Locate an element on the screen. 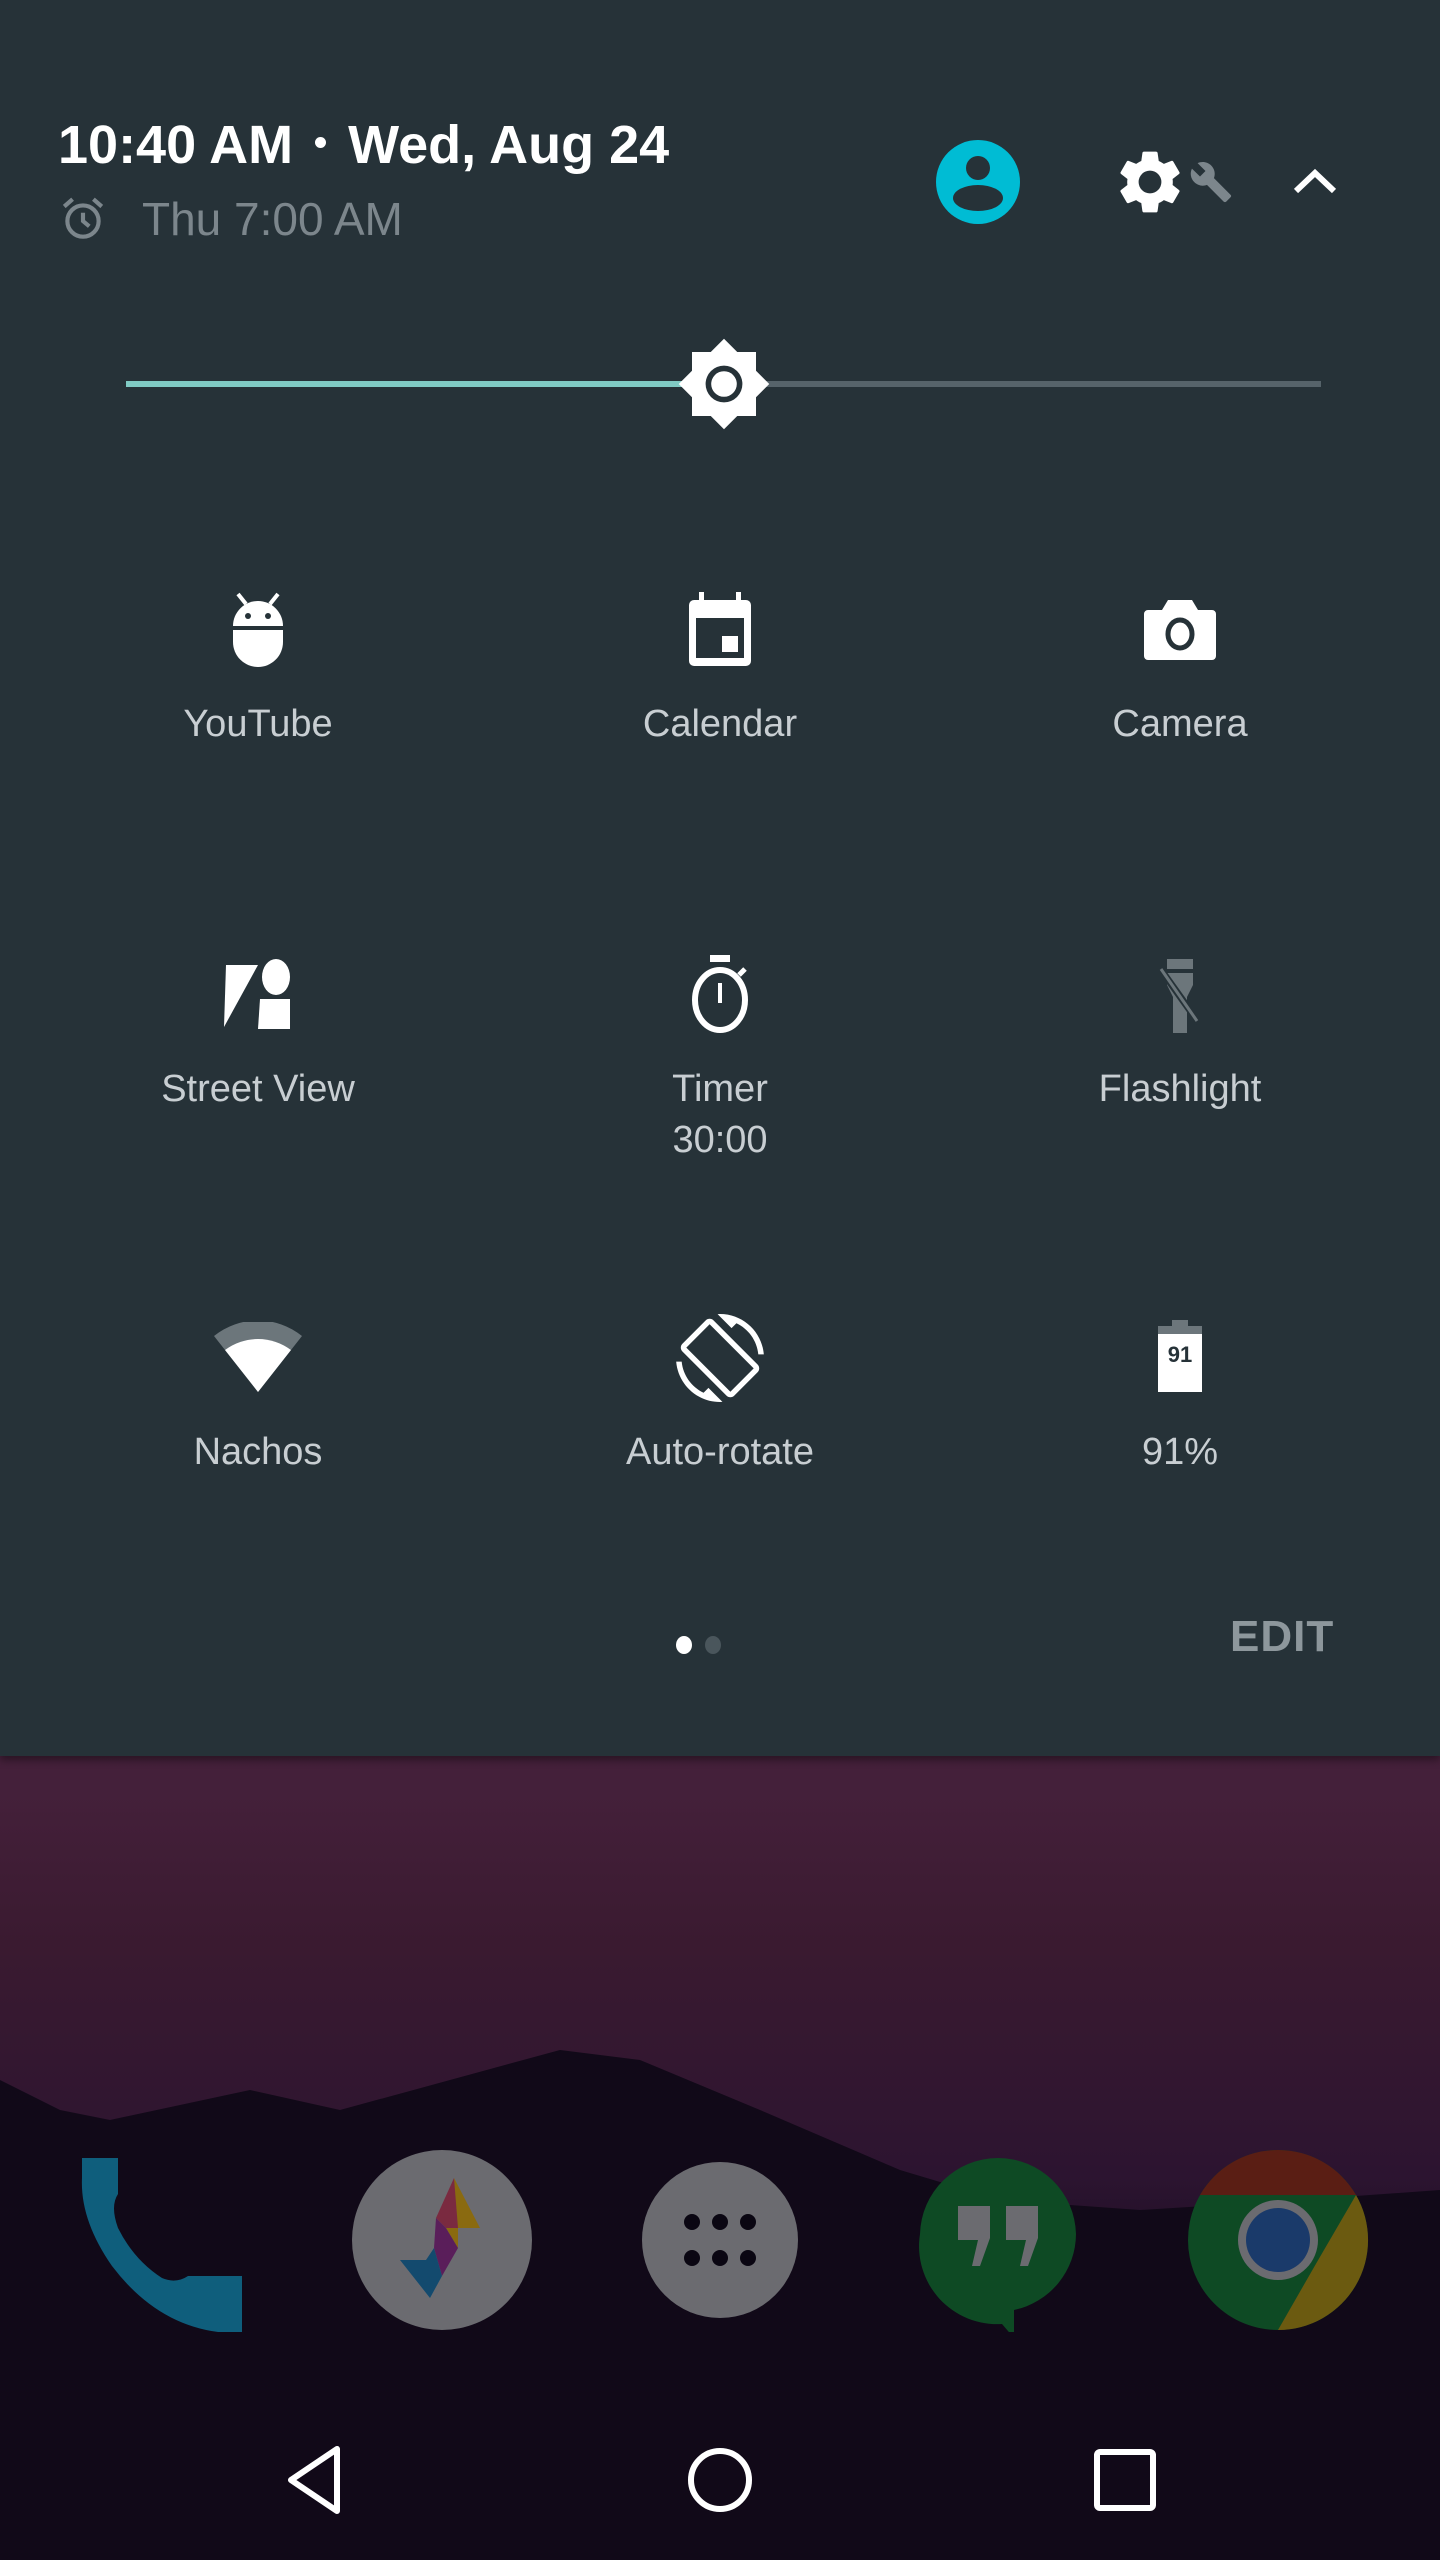 The height and width of the screenshot is (2560, 1440). dock-phone is located at coordinates (158, 2240).